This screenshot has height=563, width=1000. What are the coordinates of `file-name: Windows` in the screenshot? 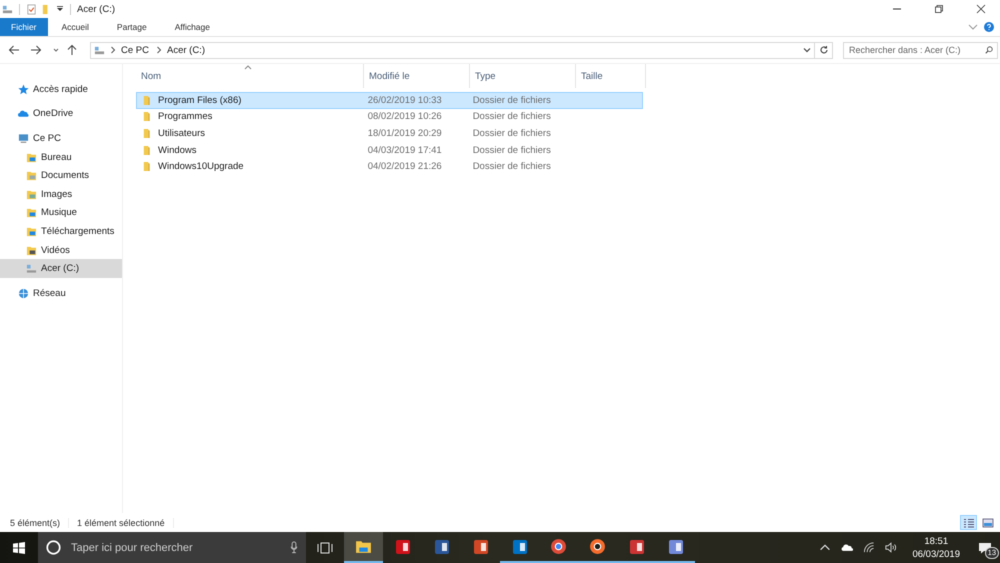 It's located at (177, 150).